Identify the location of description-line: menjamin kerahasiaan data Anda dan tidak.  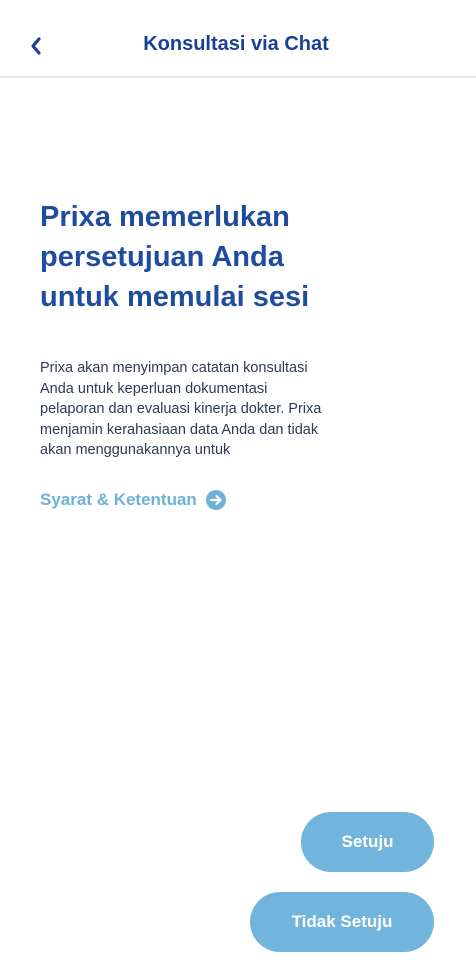
(179, 429).